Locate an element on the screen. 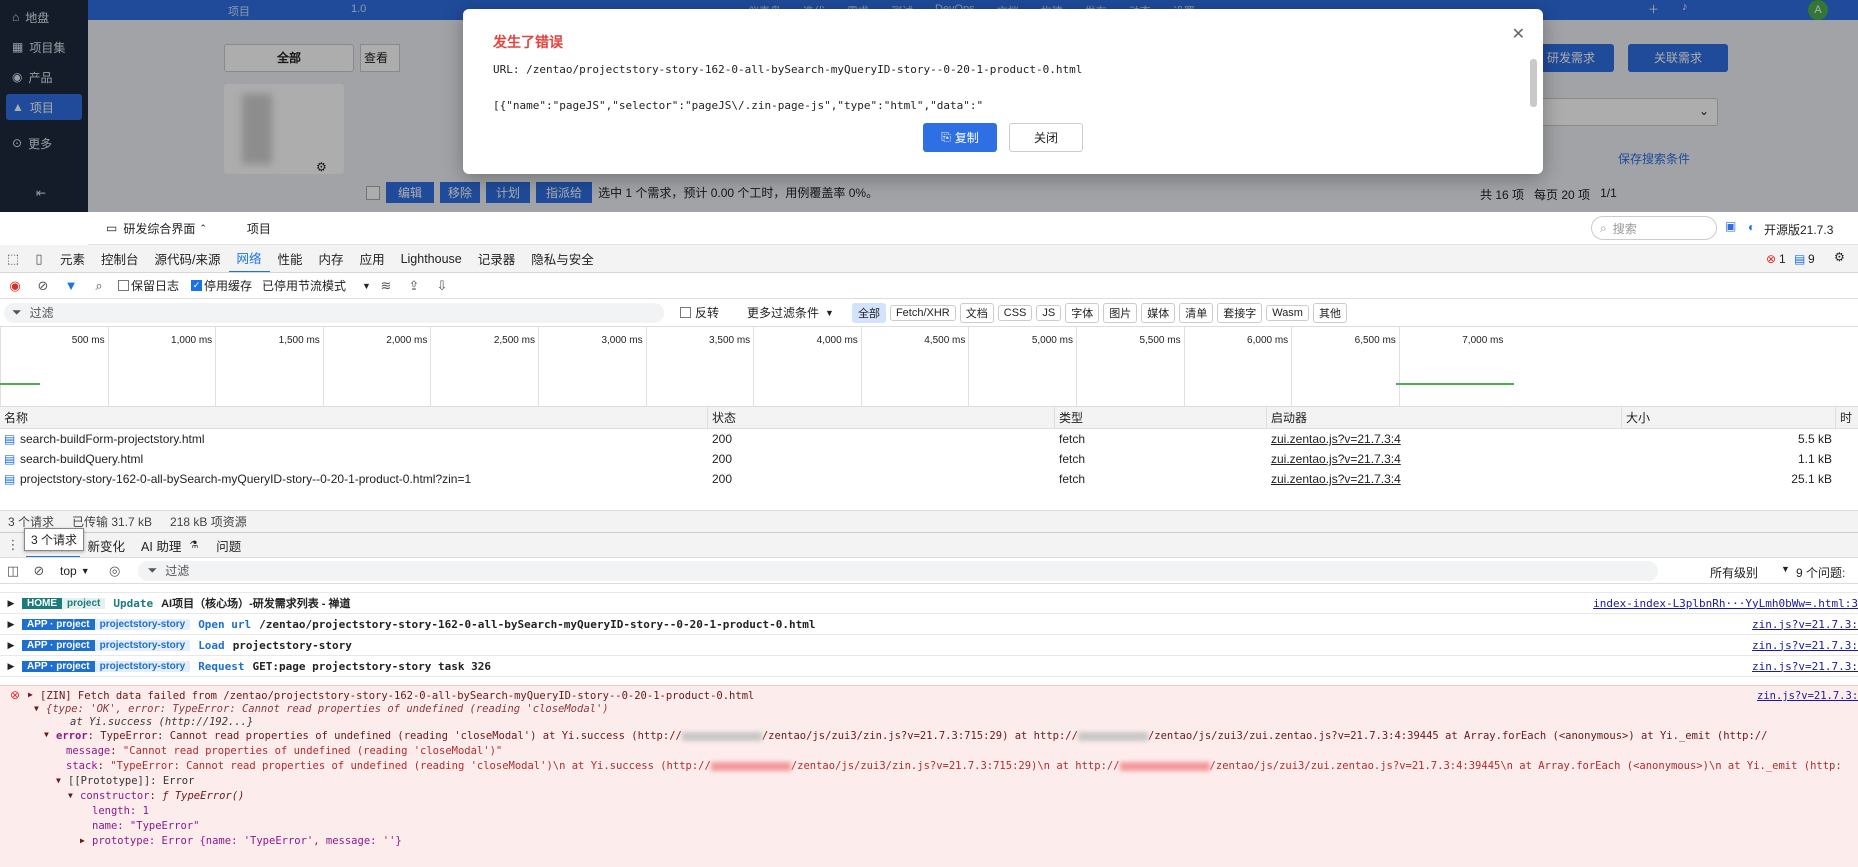 The height and width of the screenshot is (867, 1858). tab-sources: 源代码/来源 is located at coordinates (188, 258).